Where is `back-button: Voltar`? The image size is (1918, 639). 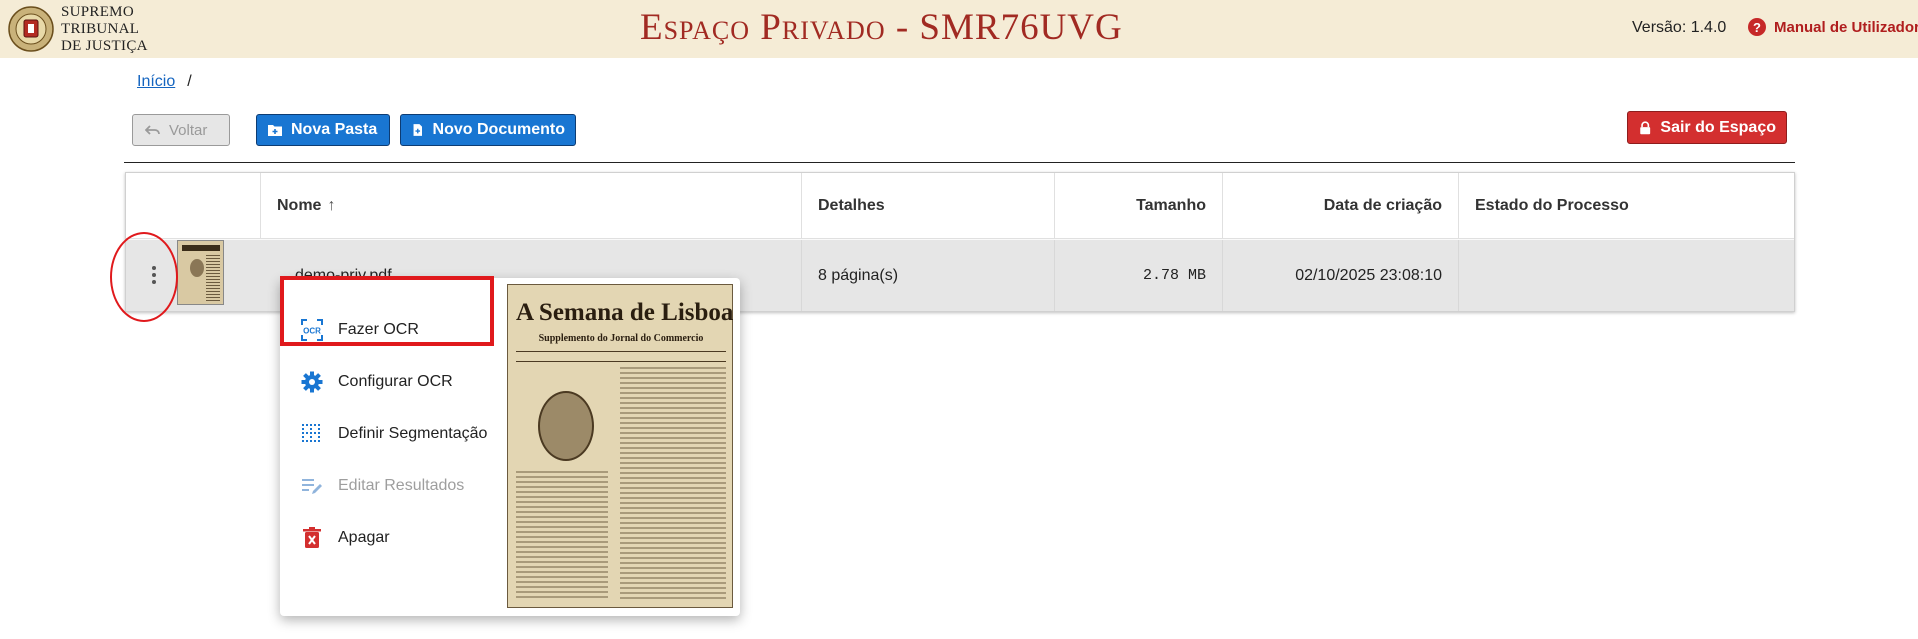 back-button: Voltar is located at coordinates (181, 130).